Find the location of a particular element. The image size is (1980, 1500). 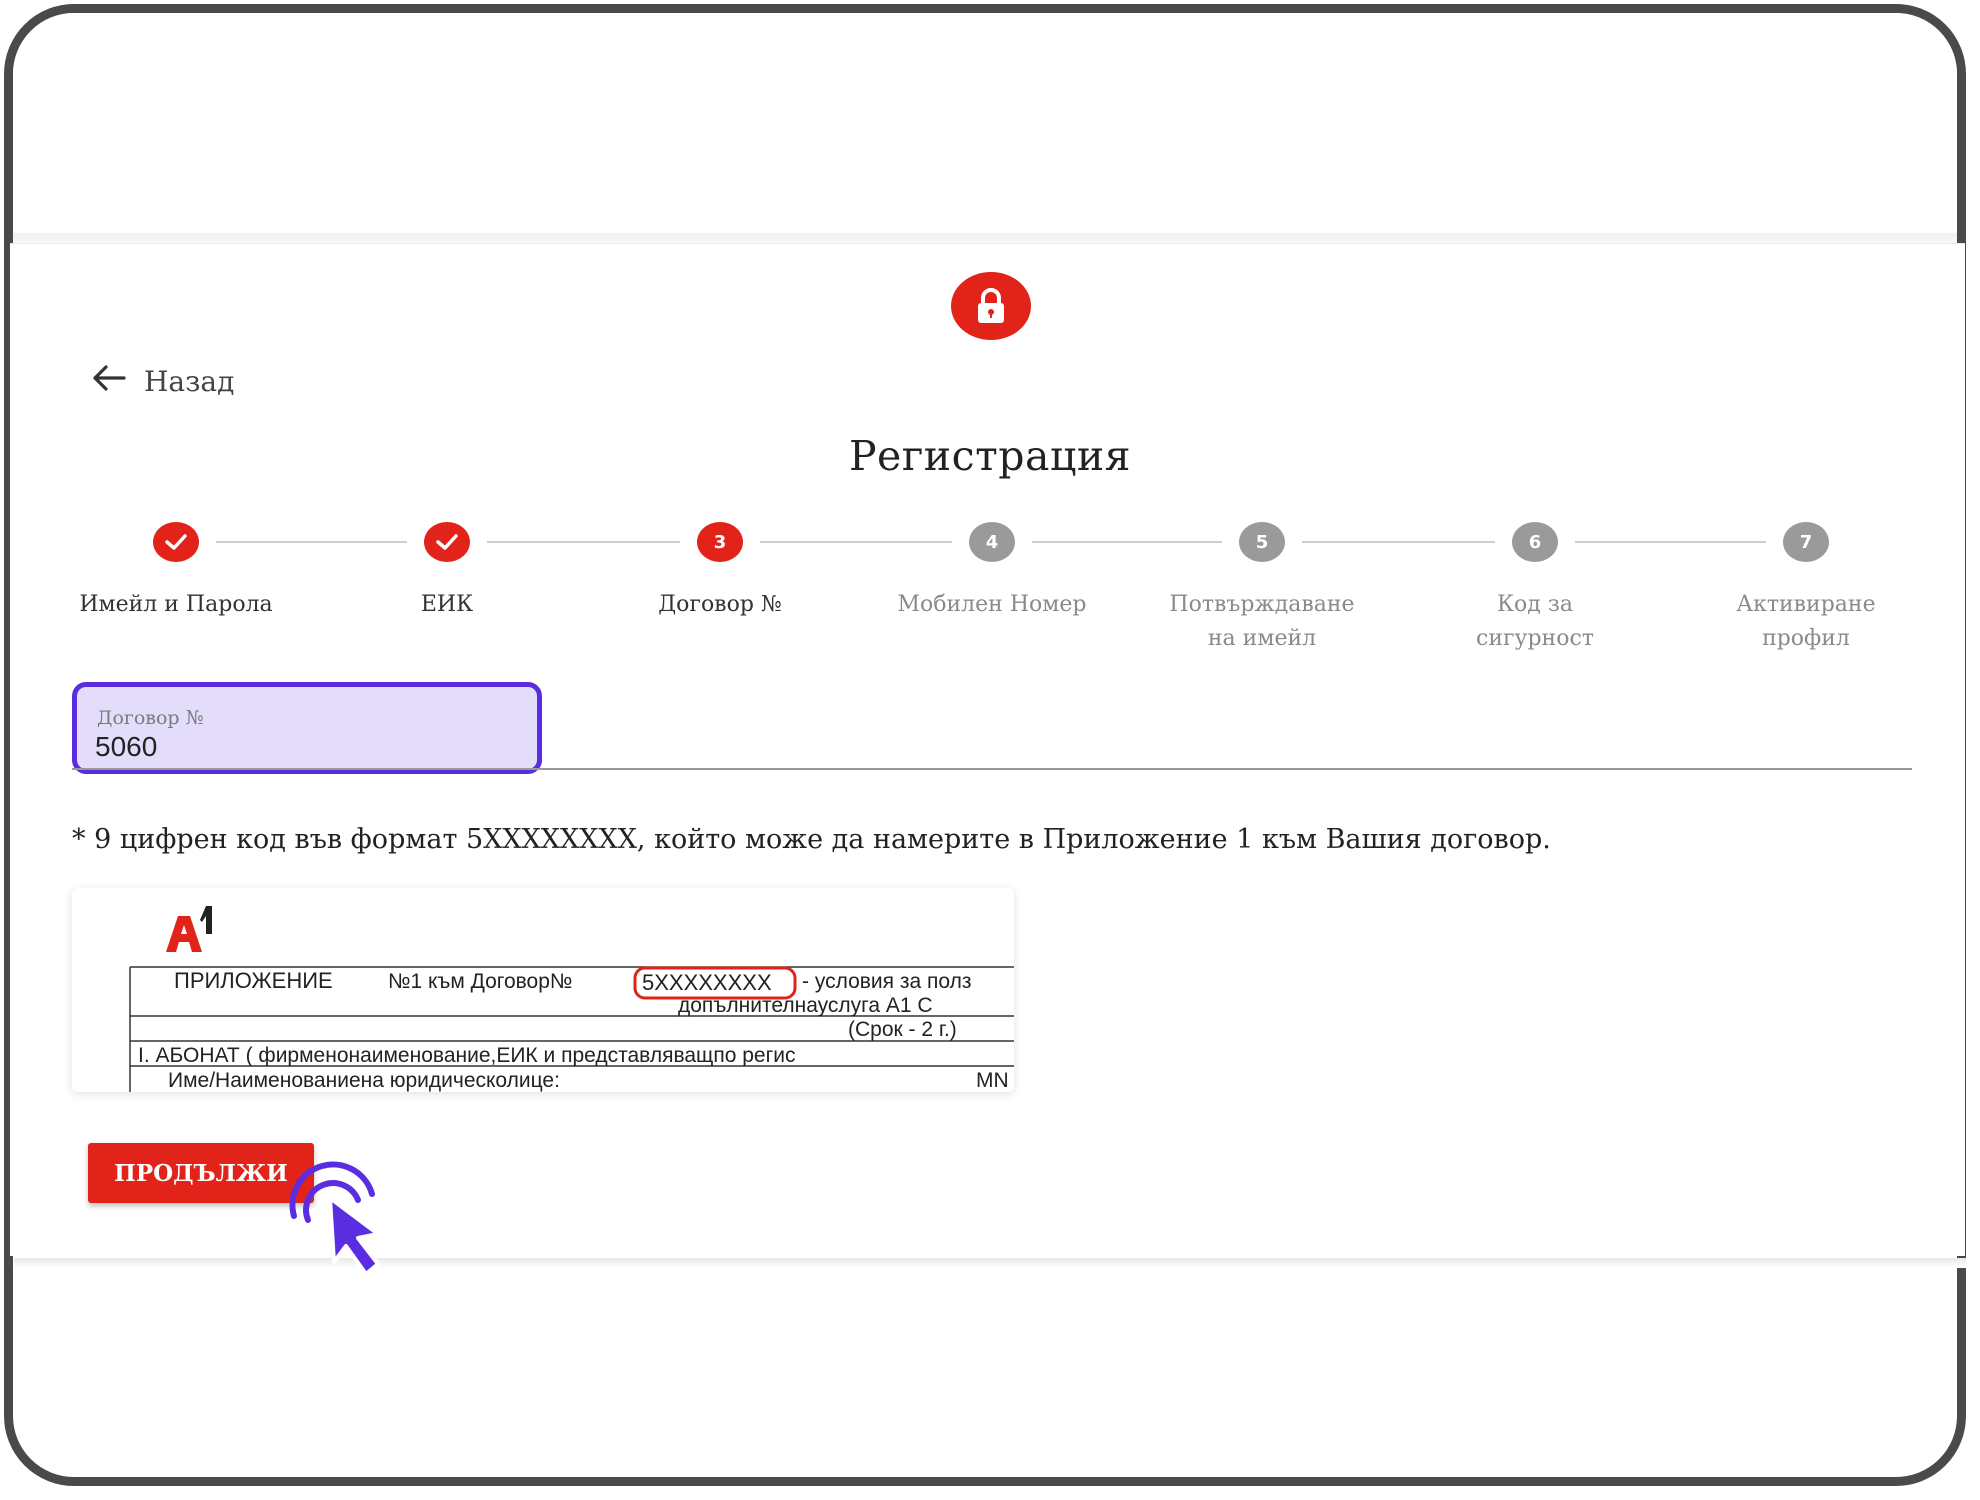

step-7-indicator: 7 is located at coordinates (1806, 542).